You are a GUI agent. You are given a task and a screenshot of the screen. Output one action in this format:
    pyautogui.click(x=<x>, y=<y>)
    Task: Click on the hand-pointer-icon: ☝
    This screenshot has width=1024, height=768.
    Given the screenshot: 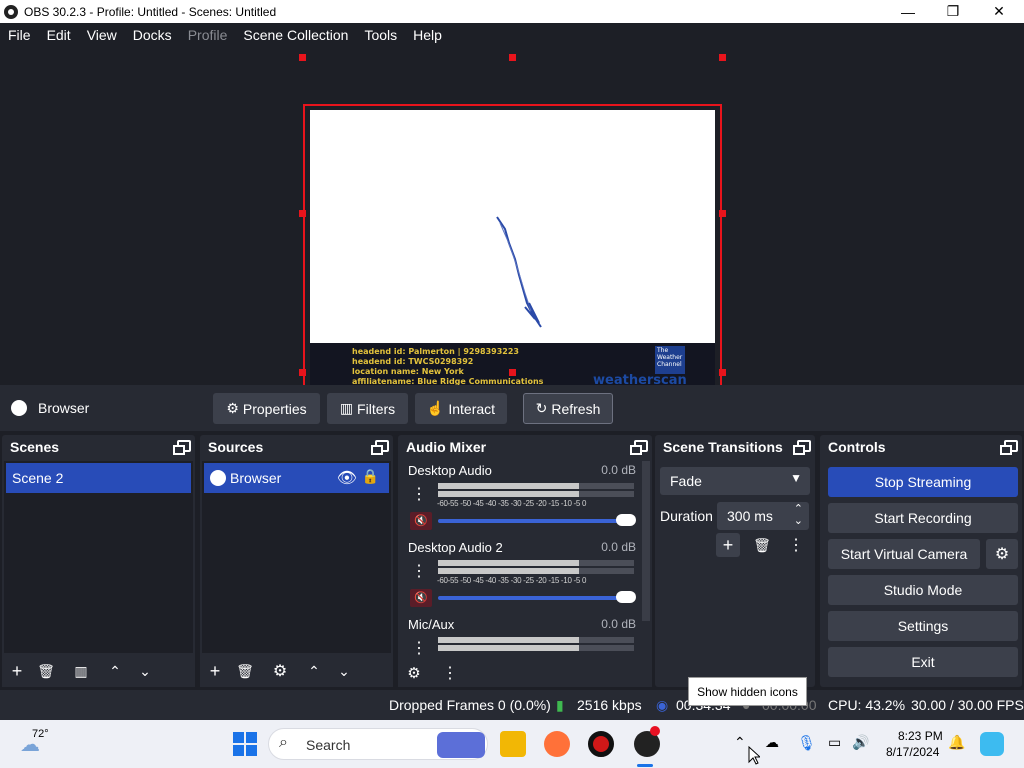 What is the action you would take?
    pyautogui.click(x=435, y=408)
    